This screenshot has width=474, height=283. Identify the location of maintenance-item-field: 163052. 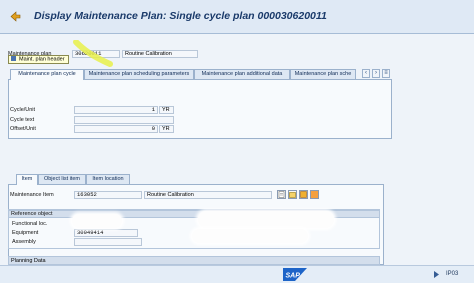
(108, 195).